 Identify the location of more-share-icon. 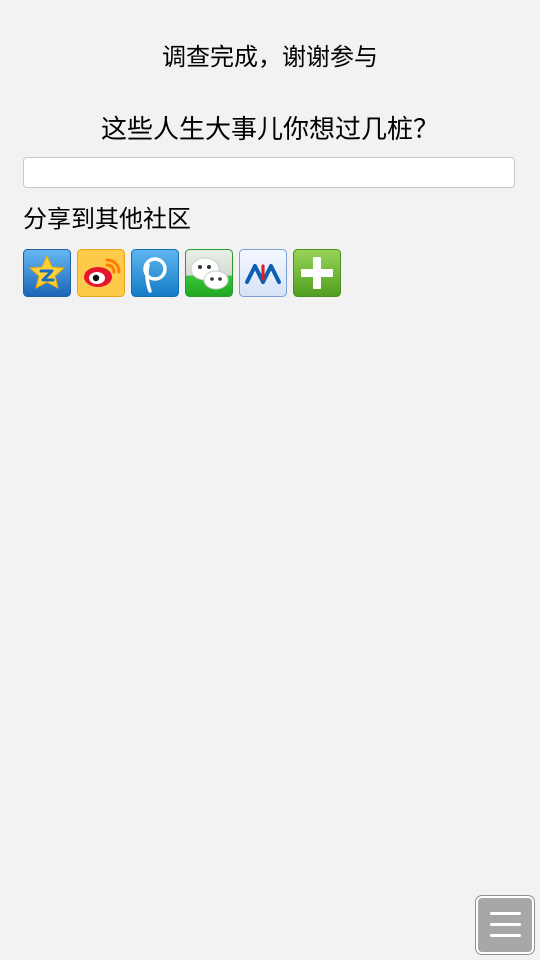
(317, 273).